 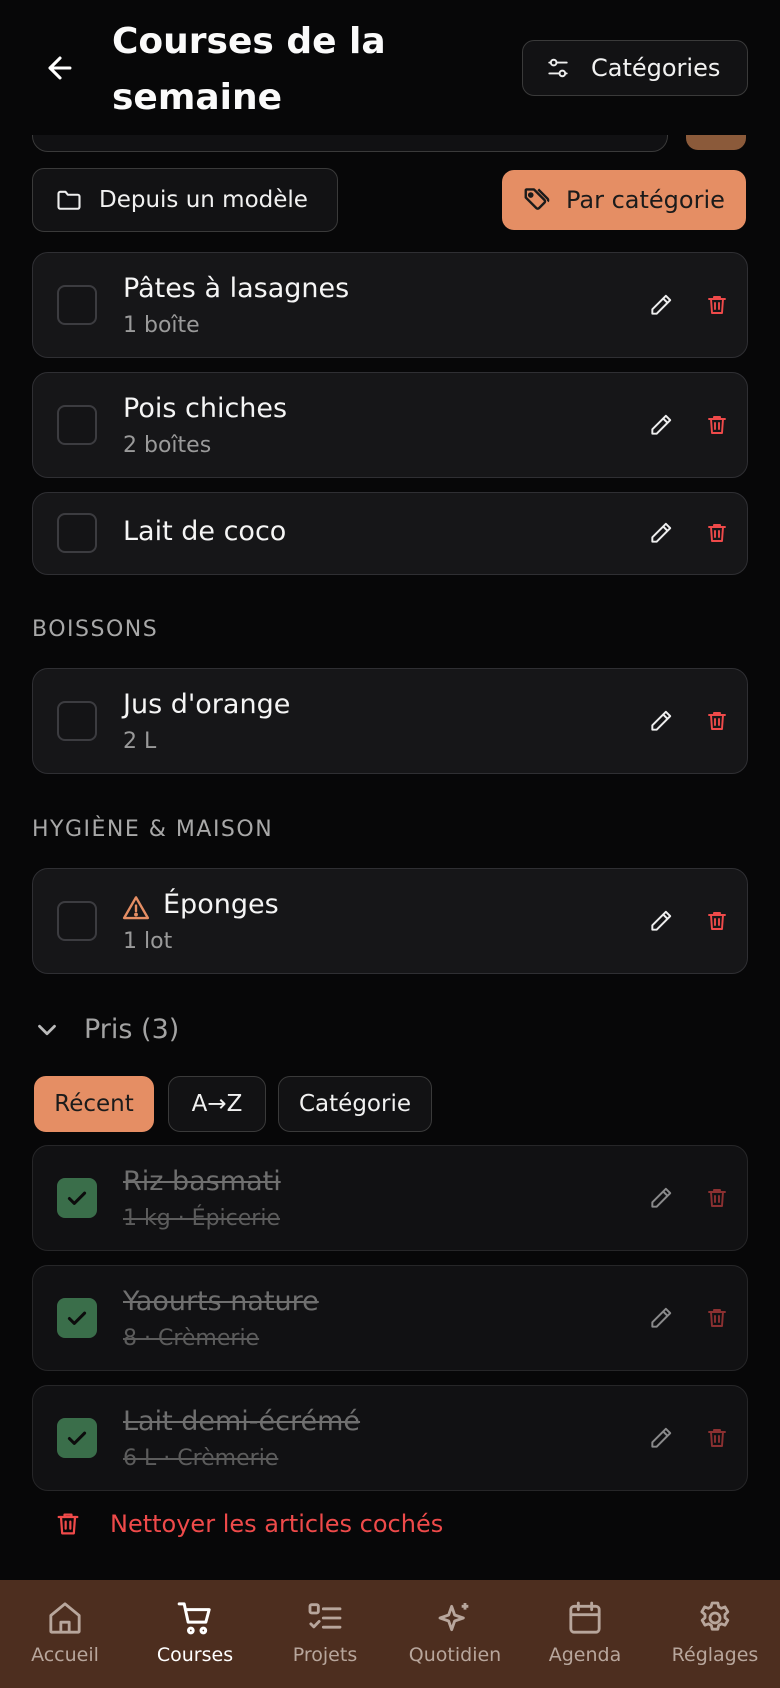 What do you see at coordinates (207, 704) in the screenshot?
I see `item-name: Jus d'orange` at bounding box center [207, 704].